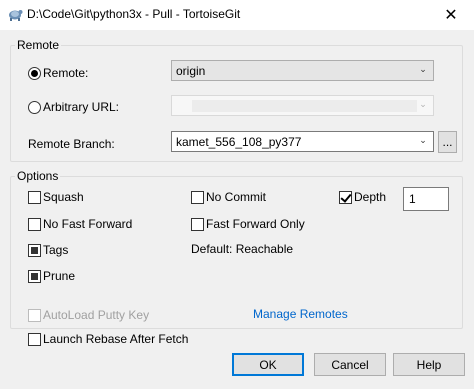  Describe the element at coordinates (197, 197) in the screenshot. I see `no-commit-checkbox` at that location.